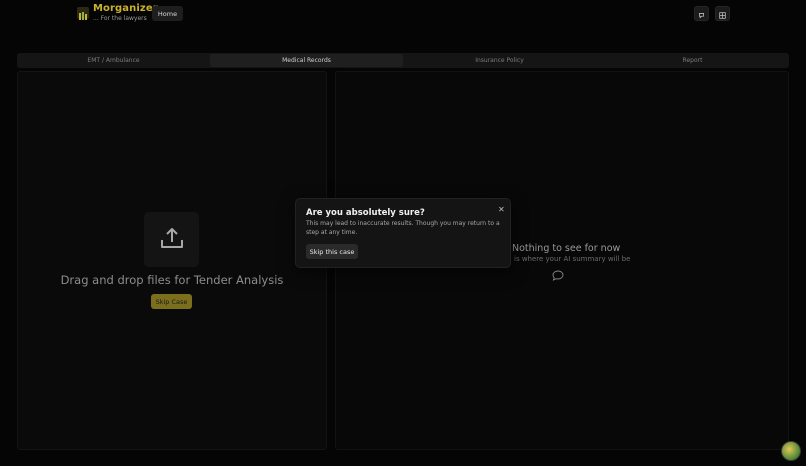  I want to click on upload-icon, so click(172, 240).